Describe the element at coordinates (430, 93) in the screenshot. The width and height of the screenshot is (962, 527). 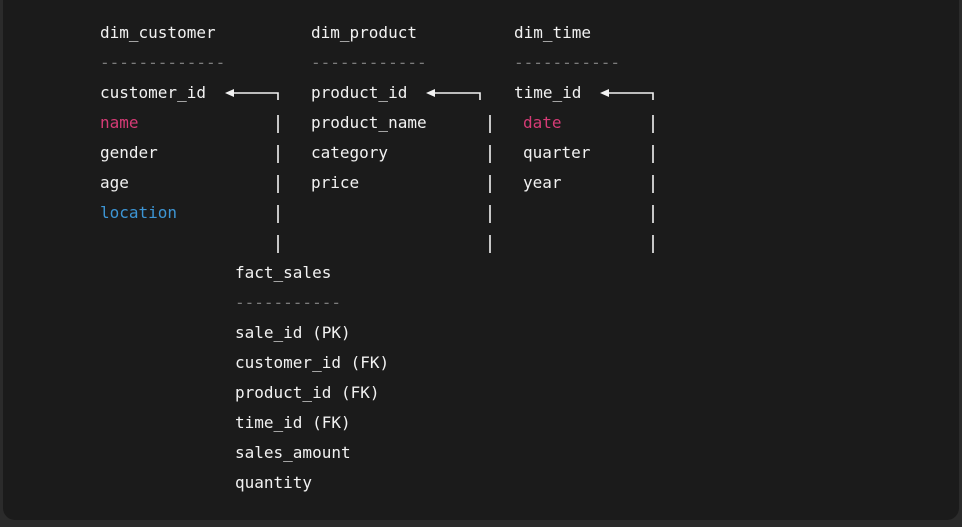
I see `product-arrowhead-icon` at that location.